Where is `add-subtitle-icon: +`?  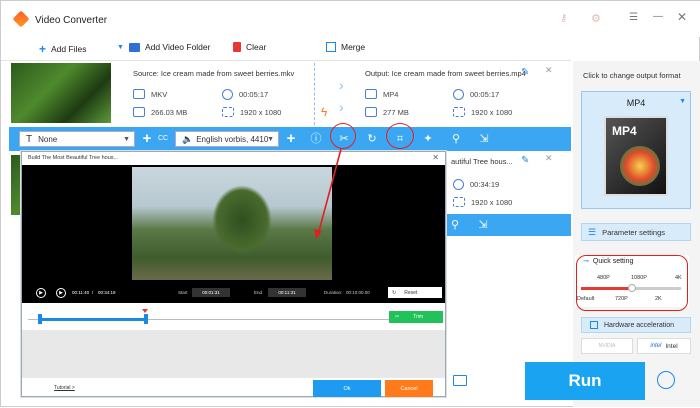 add-subtitle-icon: + is located at coordinates (147, 138).